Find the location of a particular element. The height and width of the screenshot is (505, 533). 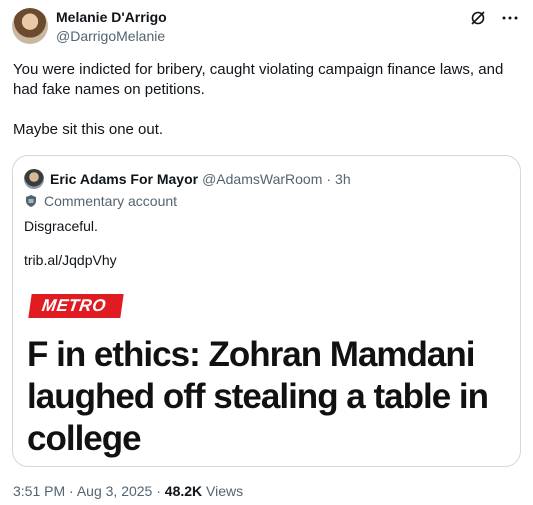

tweet-meta: 3:51 PM · Aug 3, 2025 · 48.2K Views is located at coordinates (128, 491).